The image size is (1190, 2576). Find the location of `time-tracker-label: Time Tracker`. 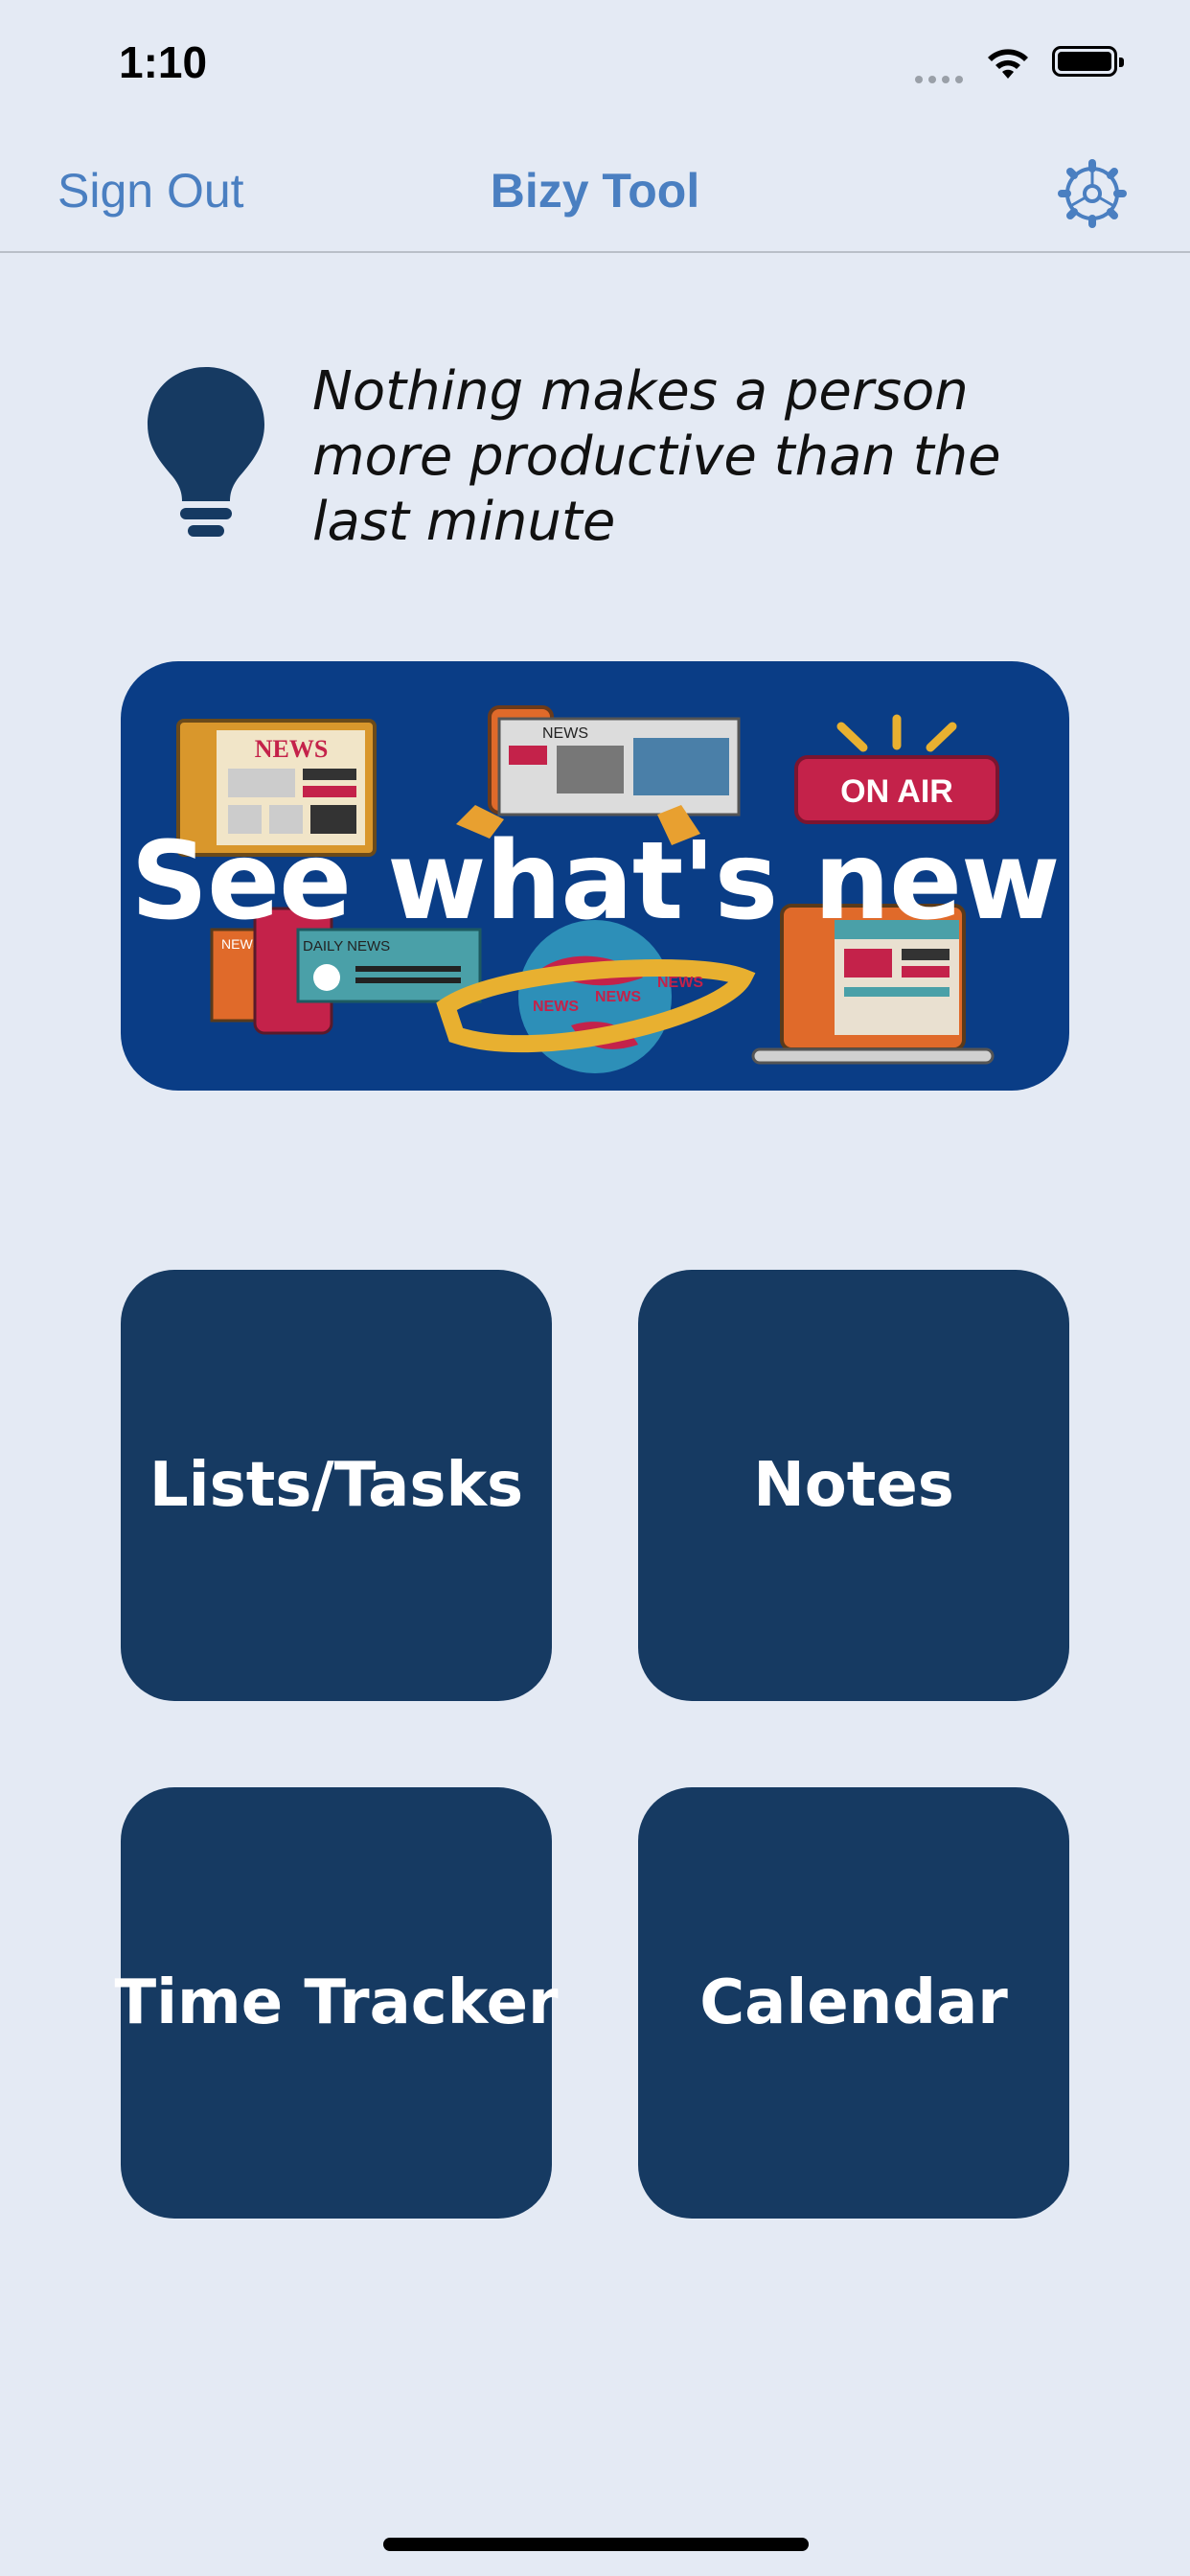

time-tracker-label: Time Tracker is located at coordinates (336, 2003).